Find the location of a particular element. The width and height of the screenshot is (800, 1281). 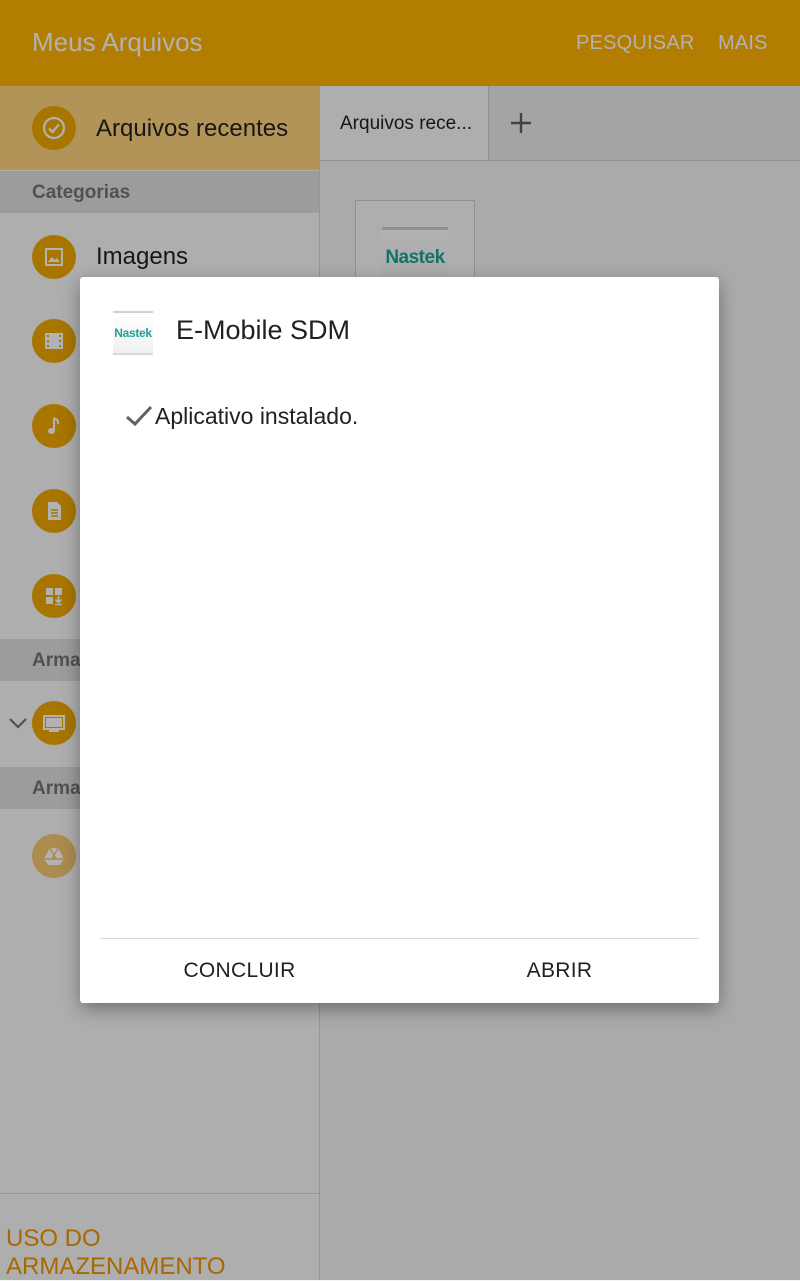

done-button: CONCLUIR is located at coordinates (239, 971).